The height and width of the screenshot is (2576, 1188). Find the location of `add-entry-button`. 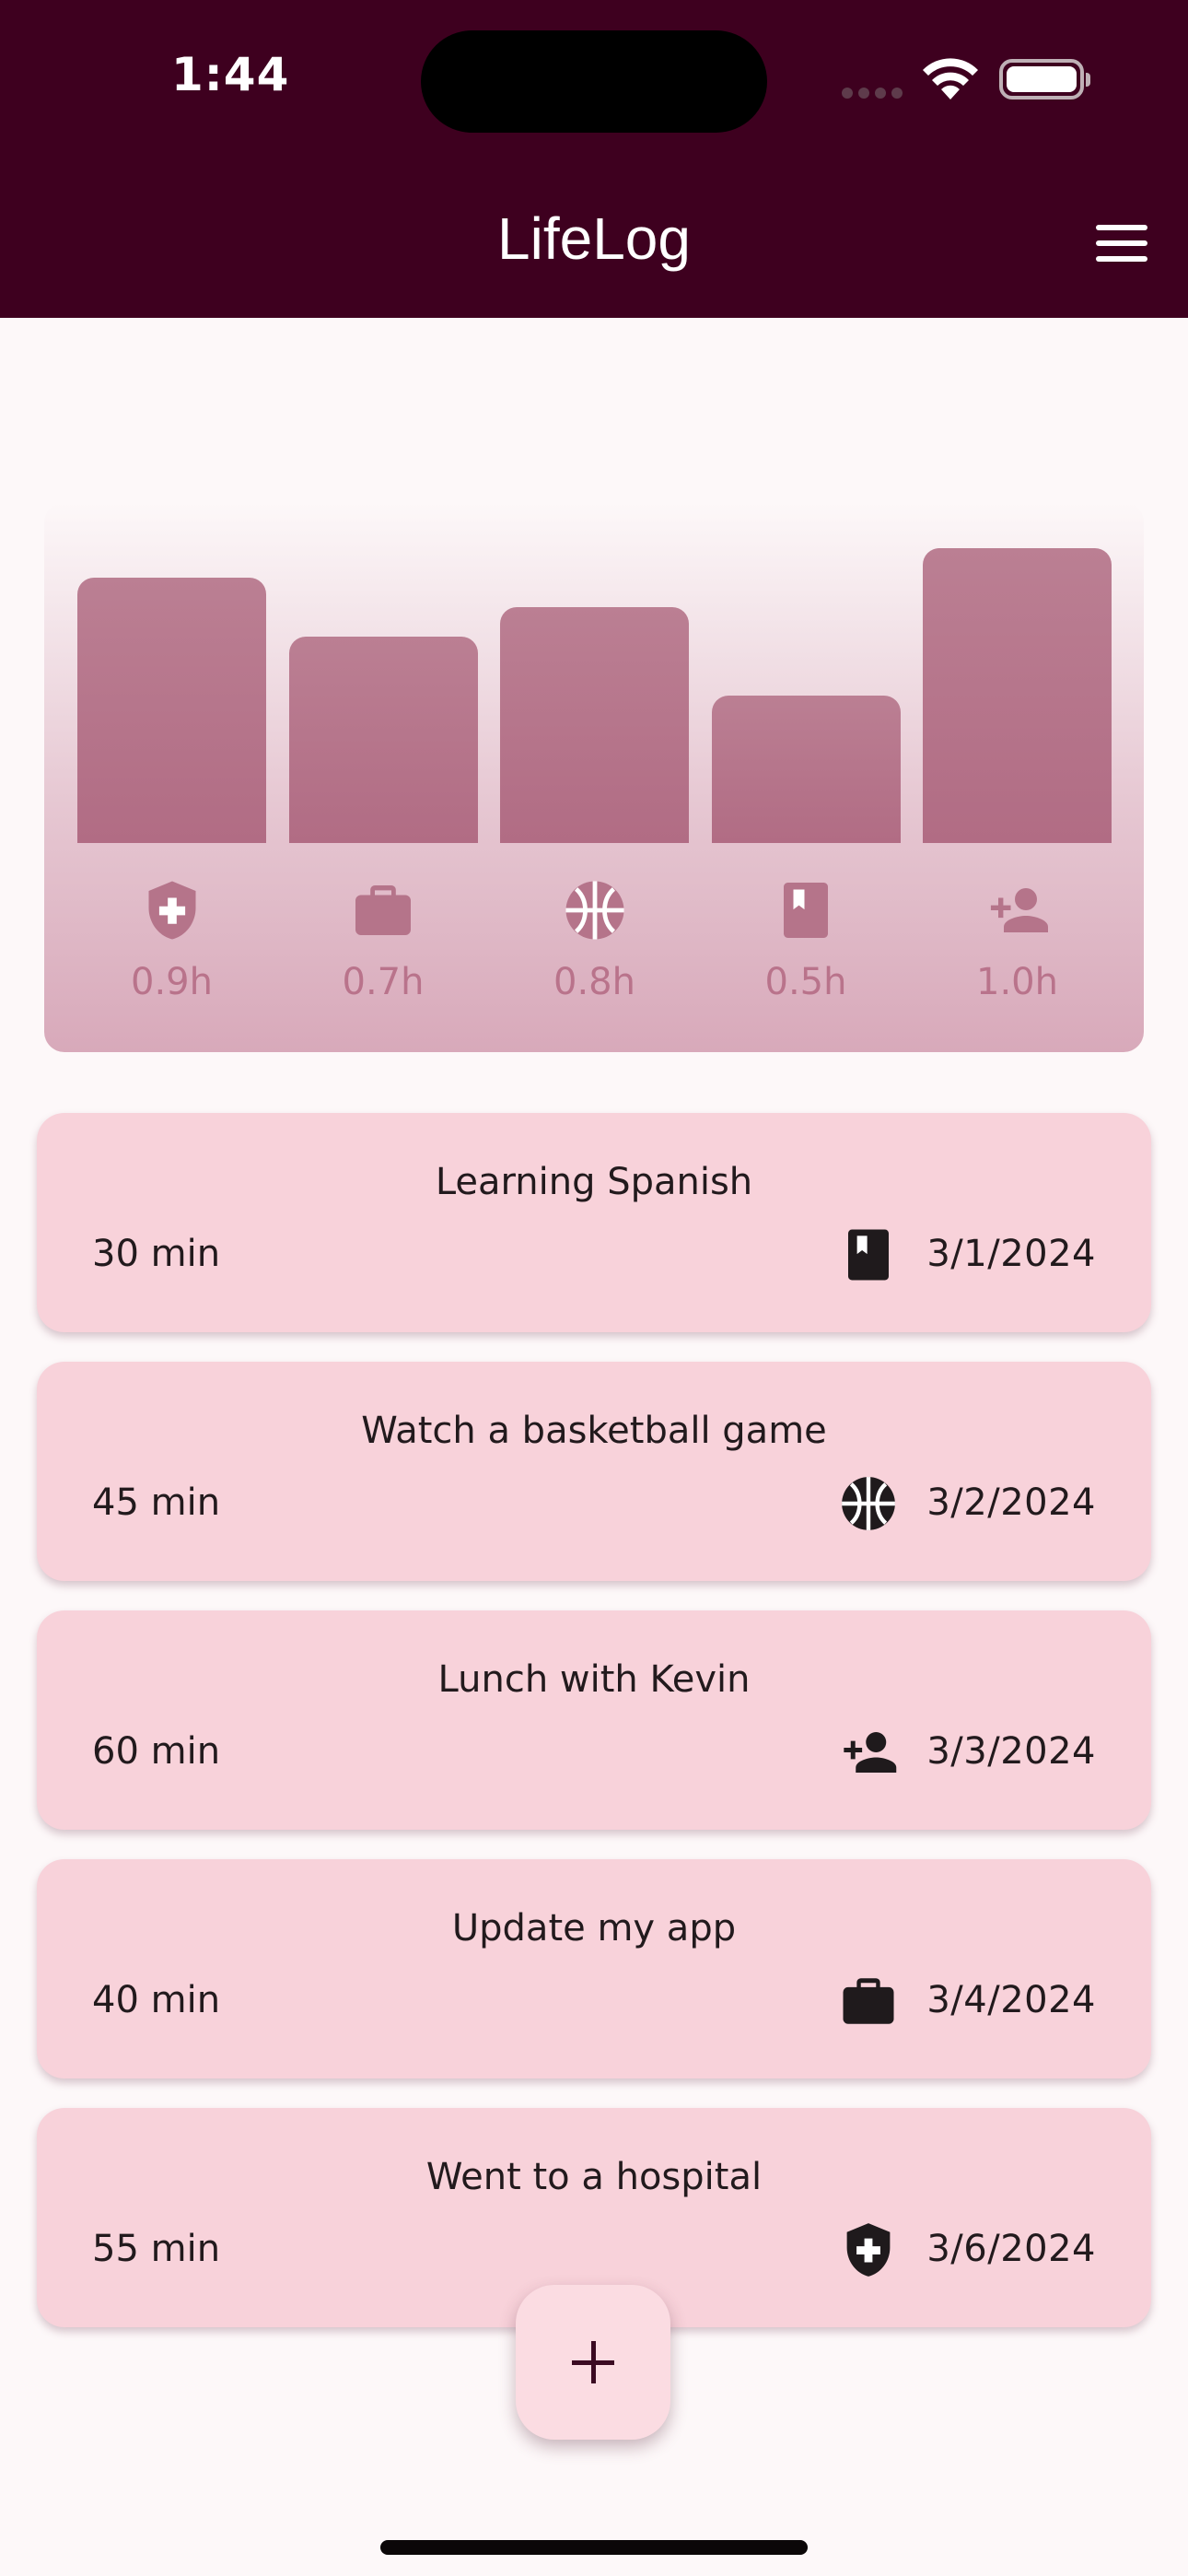

add-entry-button is located at coordinates (593, 2362).